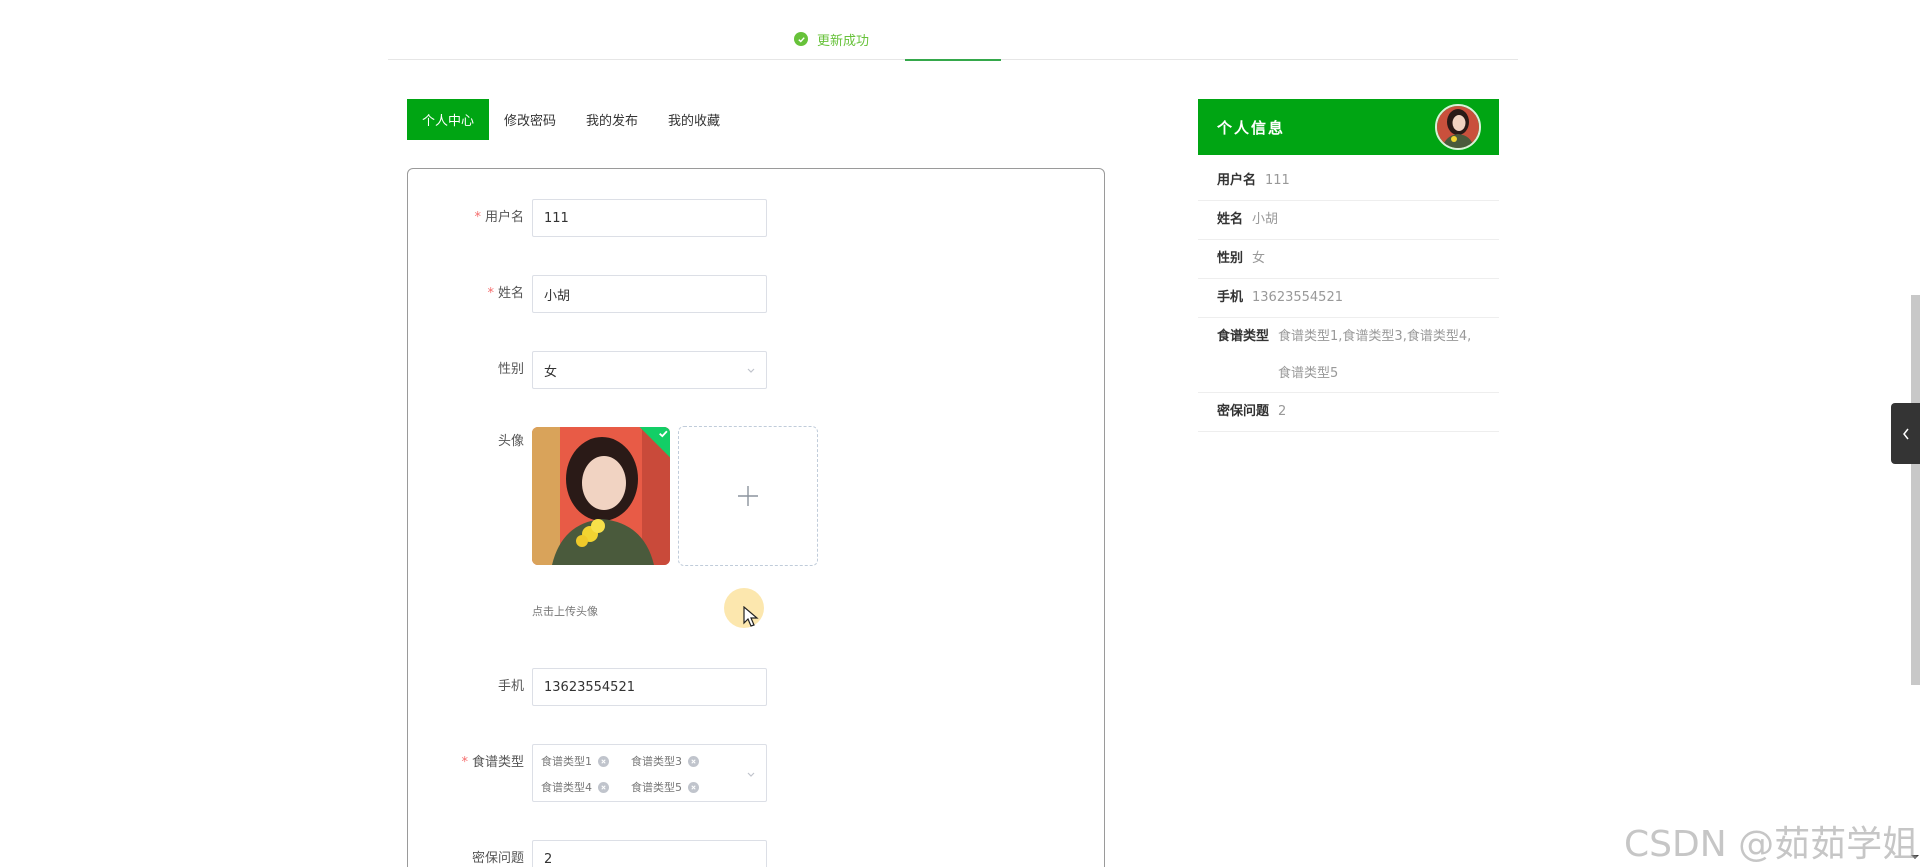  I want to click on chevron-left-icon, so click(1905, 433).